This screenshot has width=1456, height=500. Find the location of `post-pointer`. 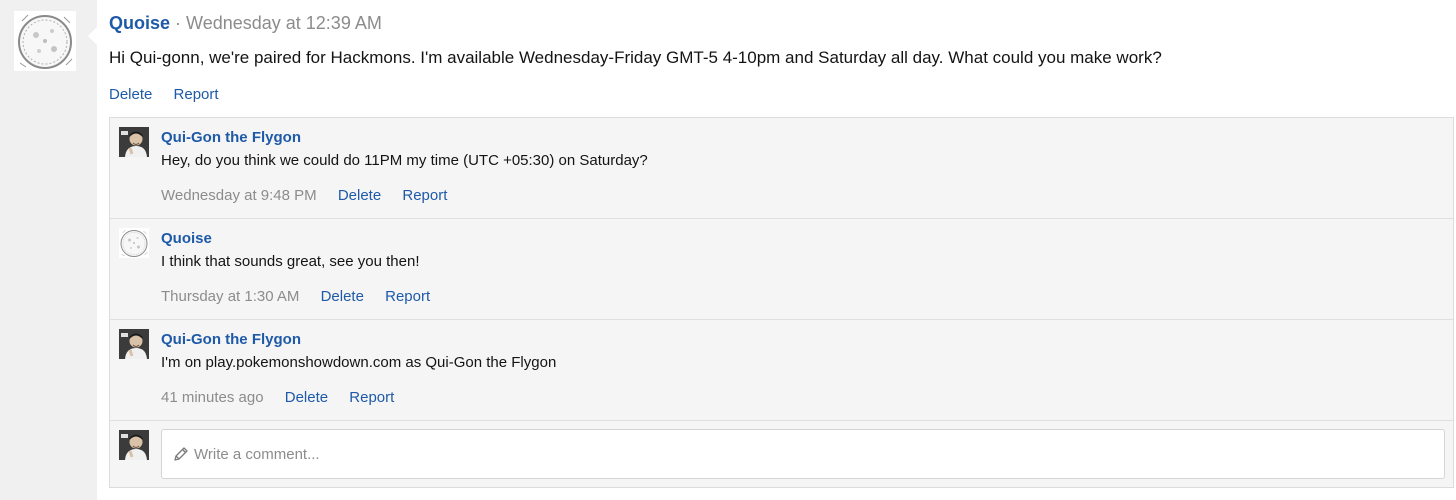

post-pointer is located at coordinates (93, 36).